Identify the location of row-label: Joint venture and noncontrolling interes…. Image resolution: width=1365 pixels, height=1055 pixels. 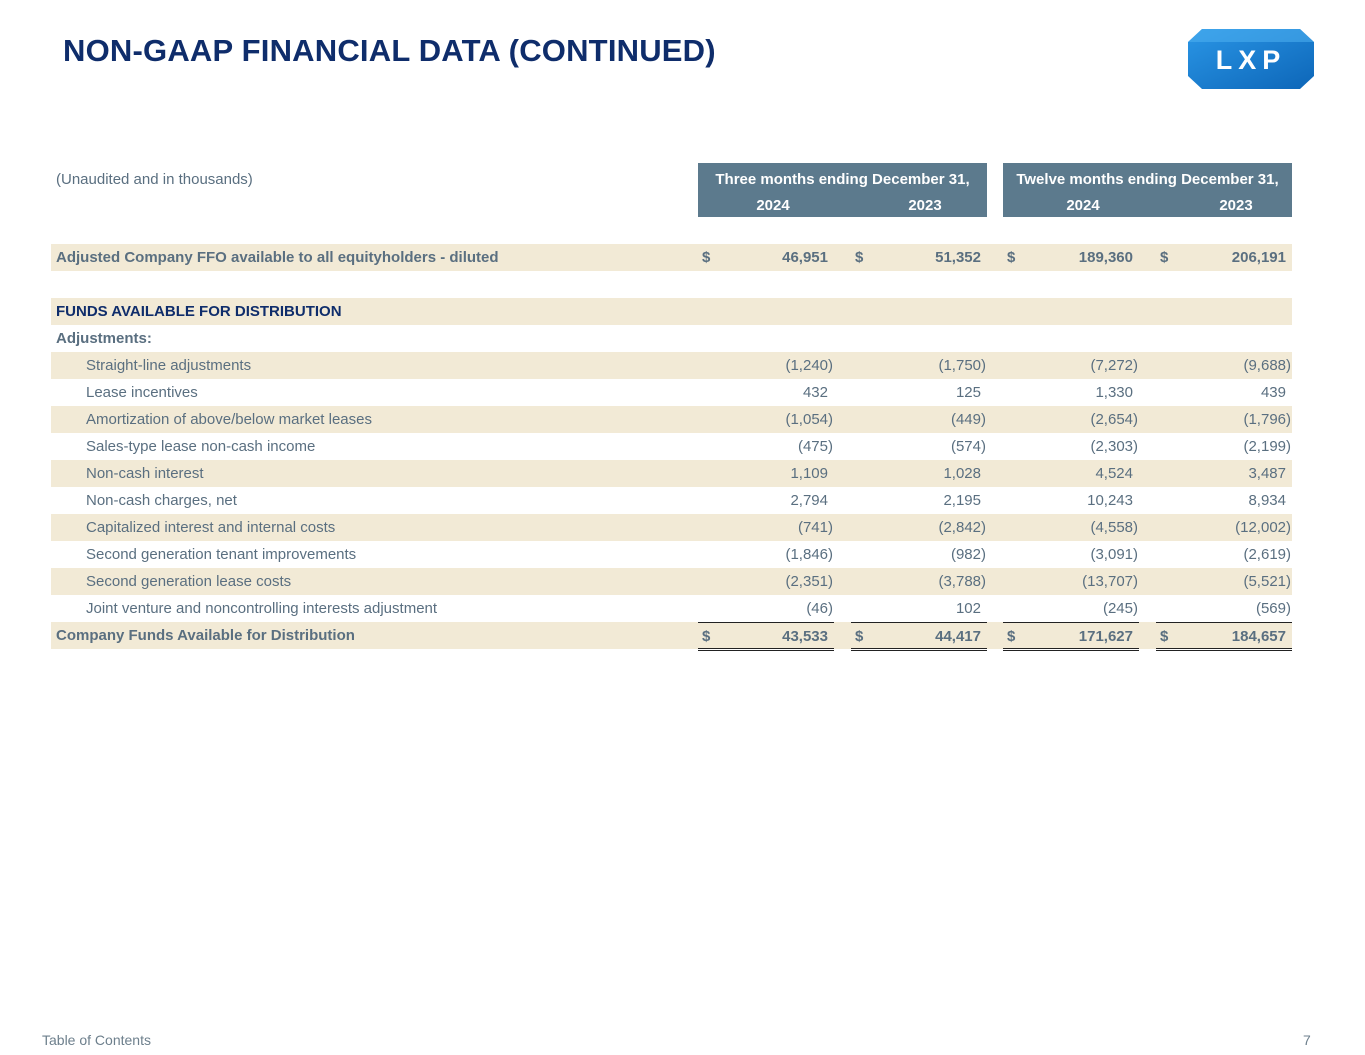
(262, 608).